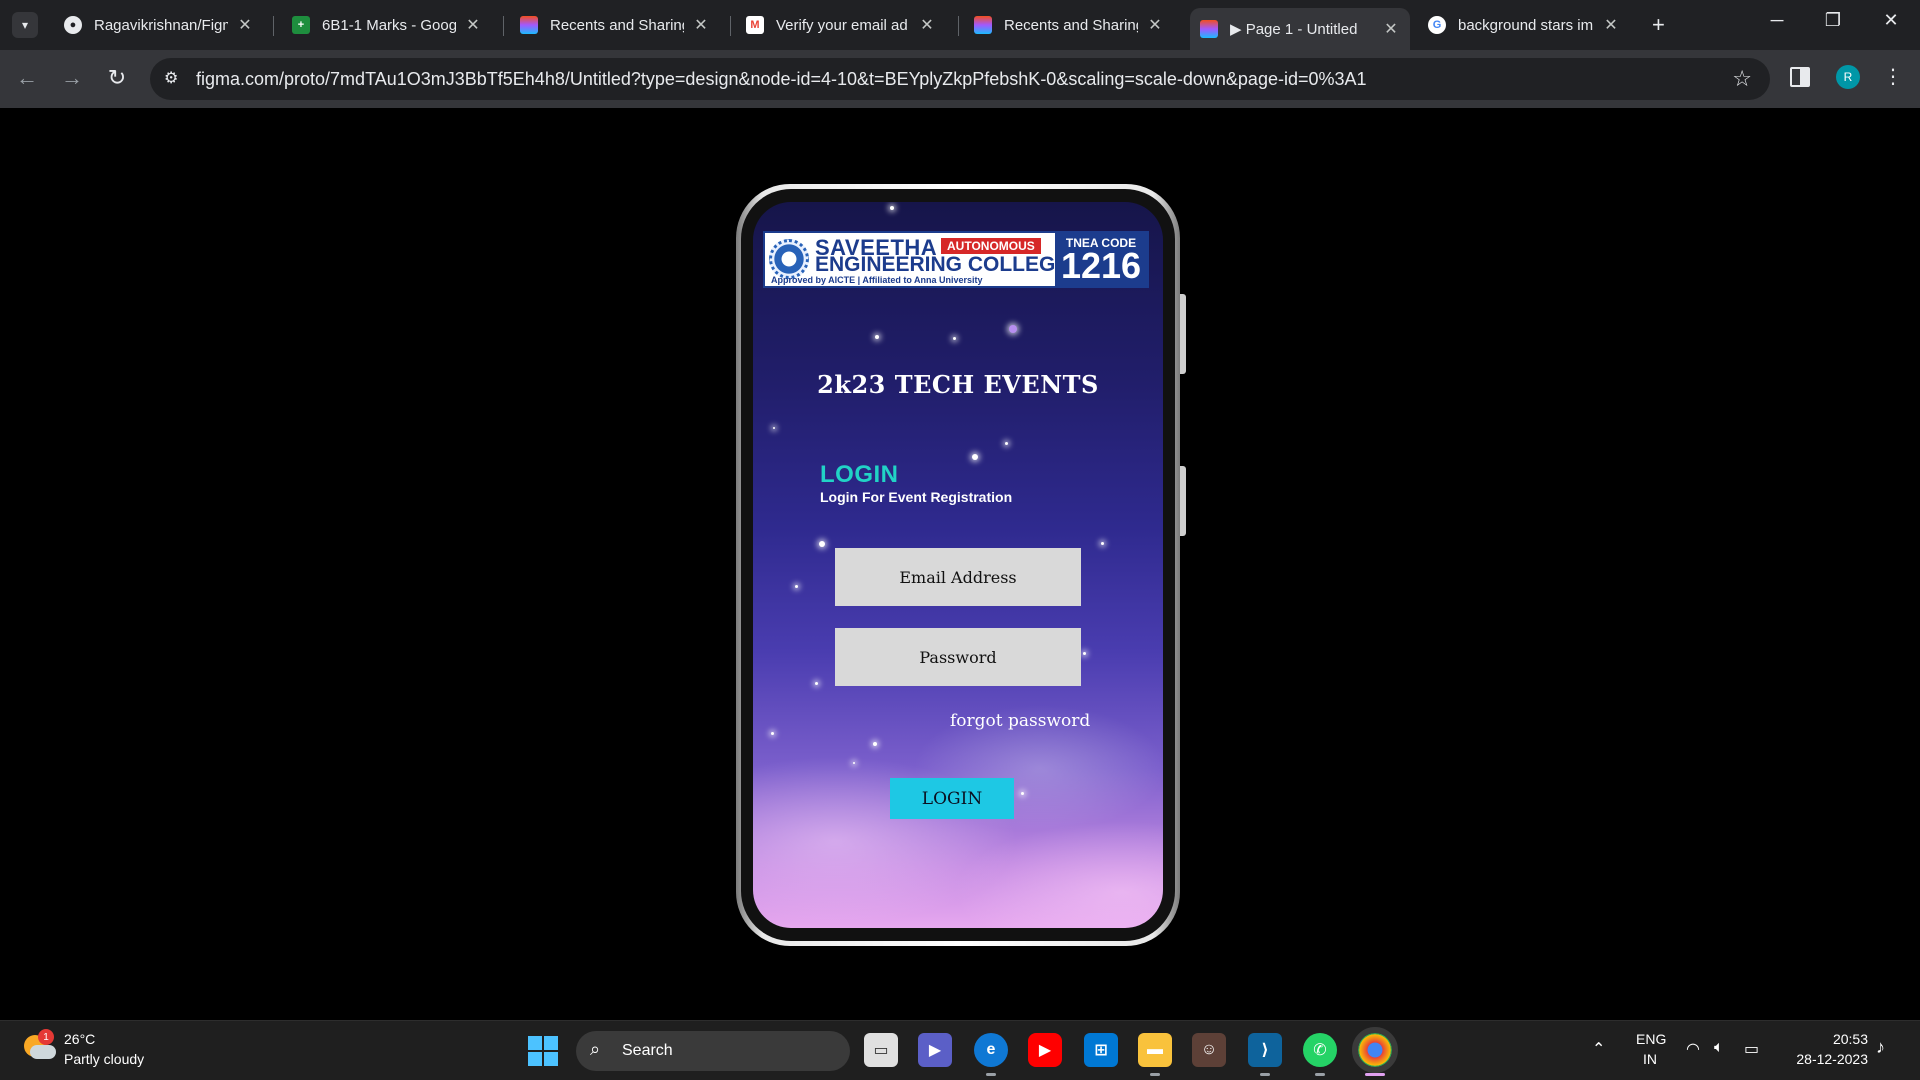 The height and width of the screenshot is (1080, 1920). Describe the element at coordinates (46, 1037) in the screenshot. I see `weather-badge: 1` at that location.